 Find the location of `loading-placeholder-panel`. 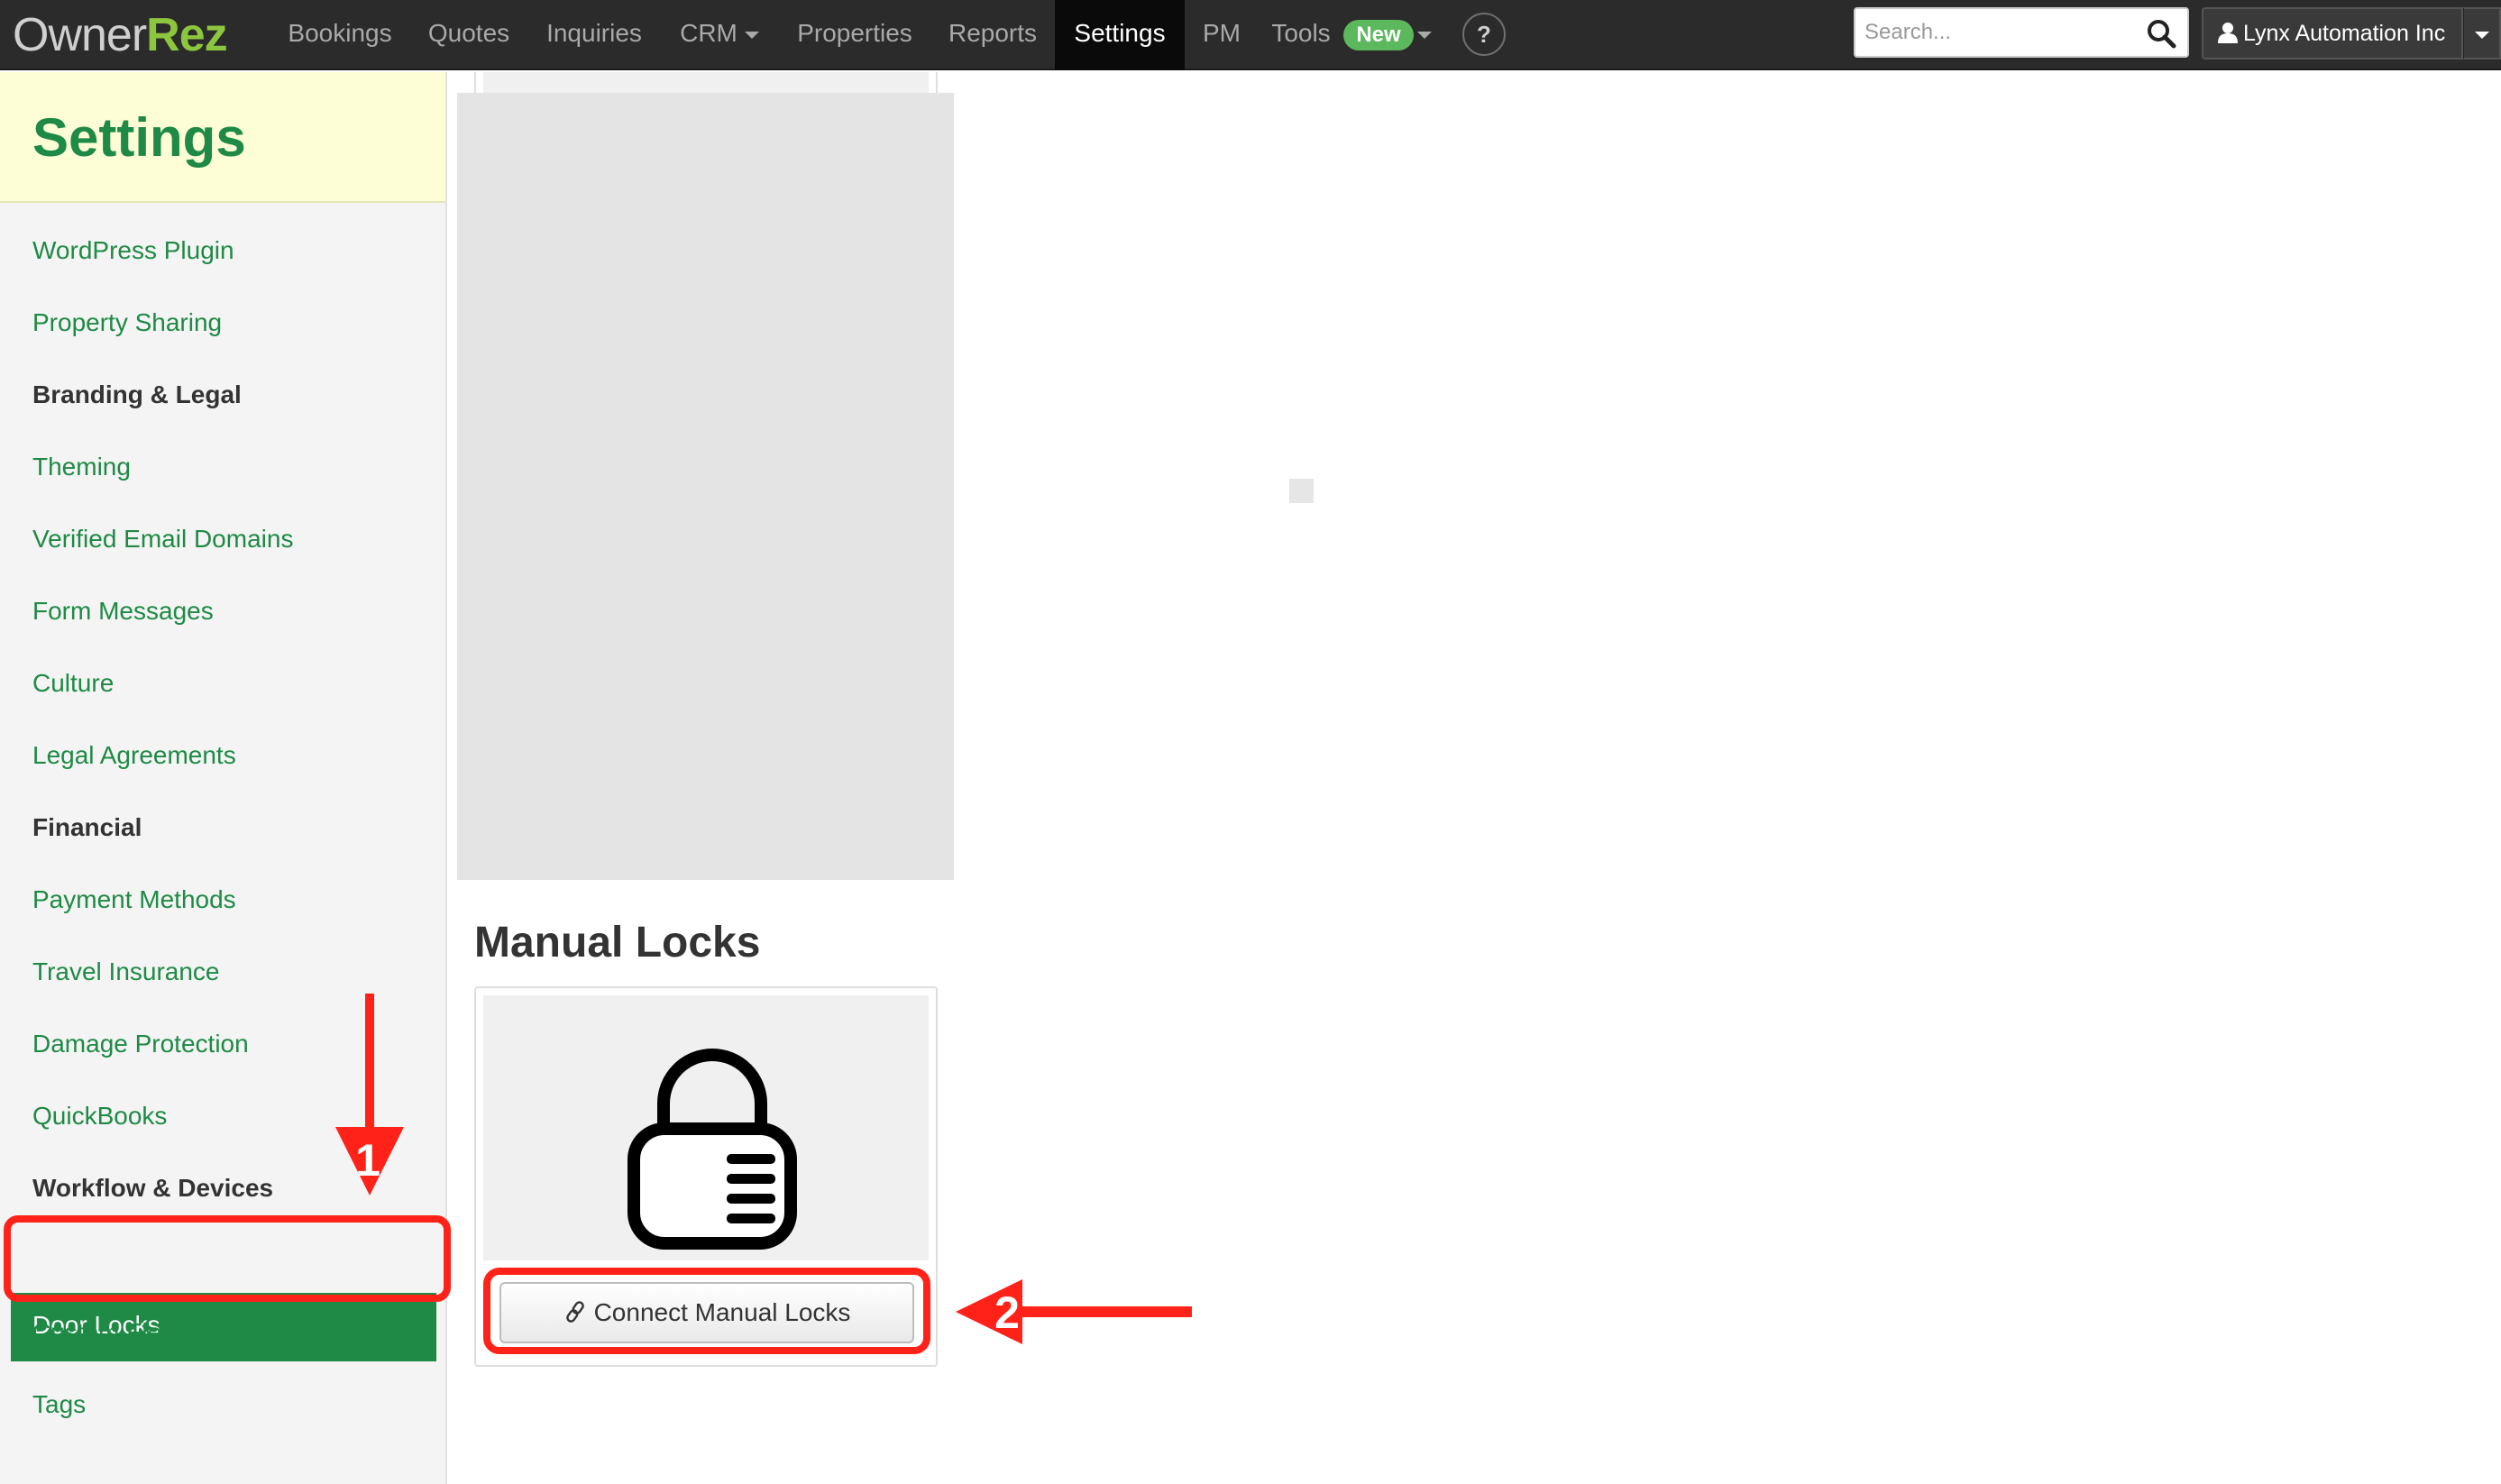

loading-placeholder-panel is located at coordinates (705, 486).